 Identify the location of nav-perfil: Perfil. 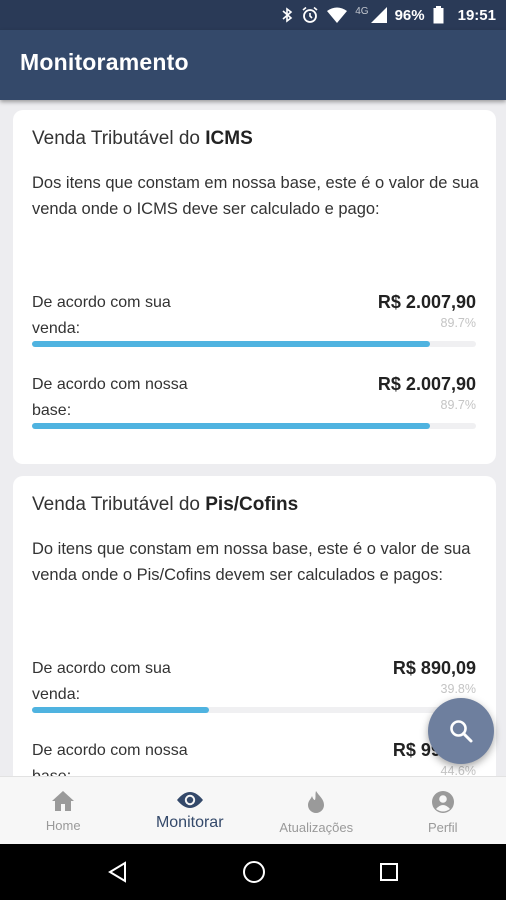
(443, 810).